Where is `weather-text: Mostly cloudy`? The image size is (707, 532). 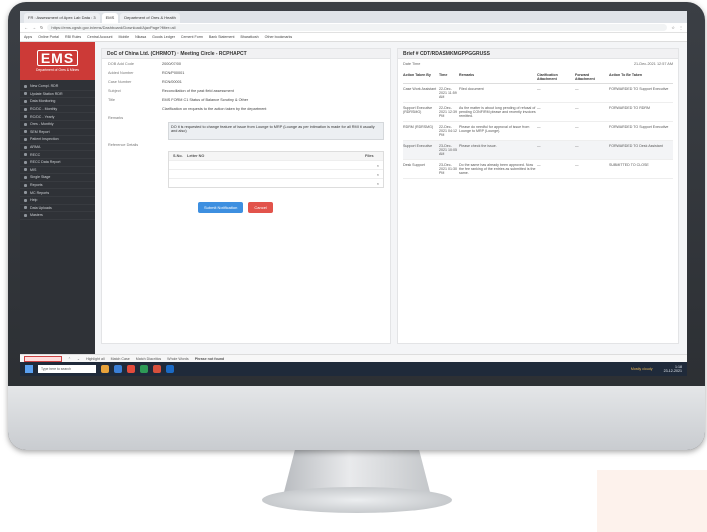
weather-text: Mostly cloudy is located at coordinates (642, 369).